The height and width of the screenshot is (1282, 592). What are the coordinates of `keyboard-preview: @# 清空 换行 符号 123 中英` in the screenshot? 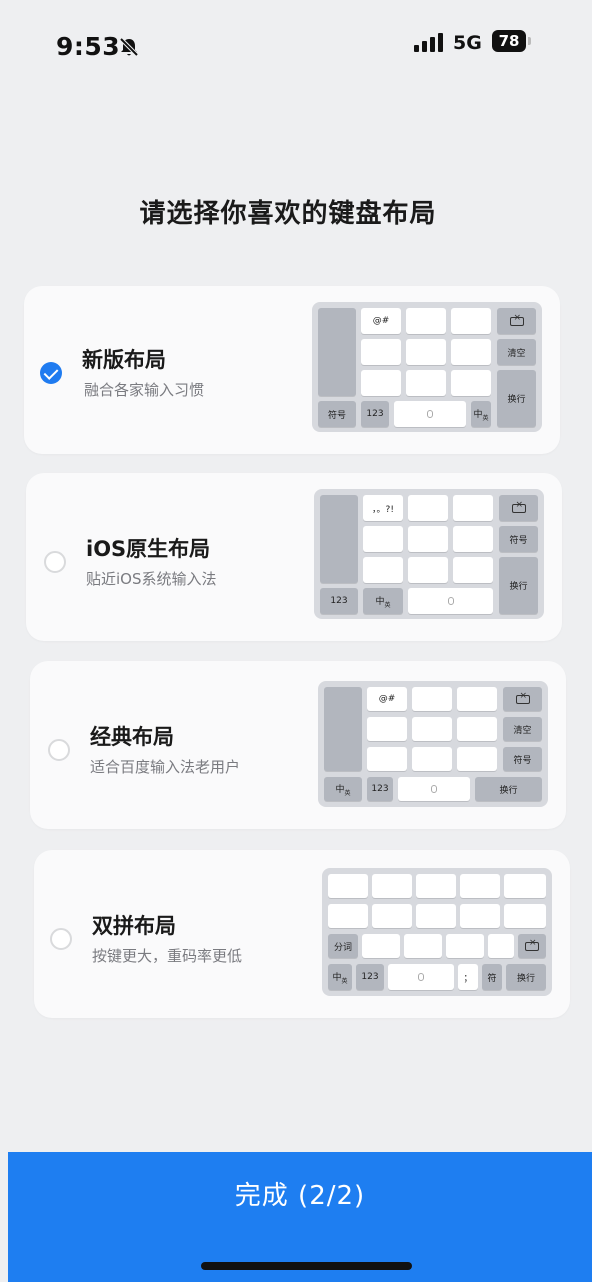 It's located at (427, 367).